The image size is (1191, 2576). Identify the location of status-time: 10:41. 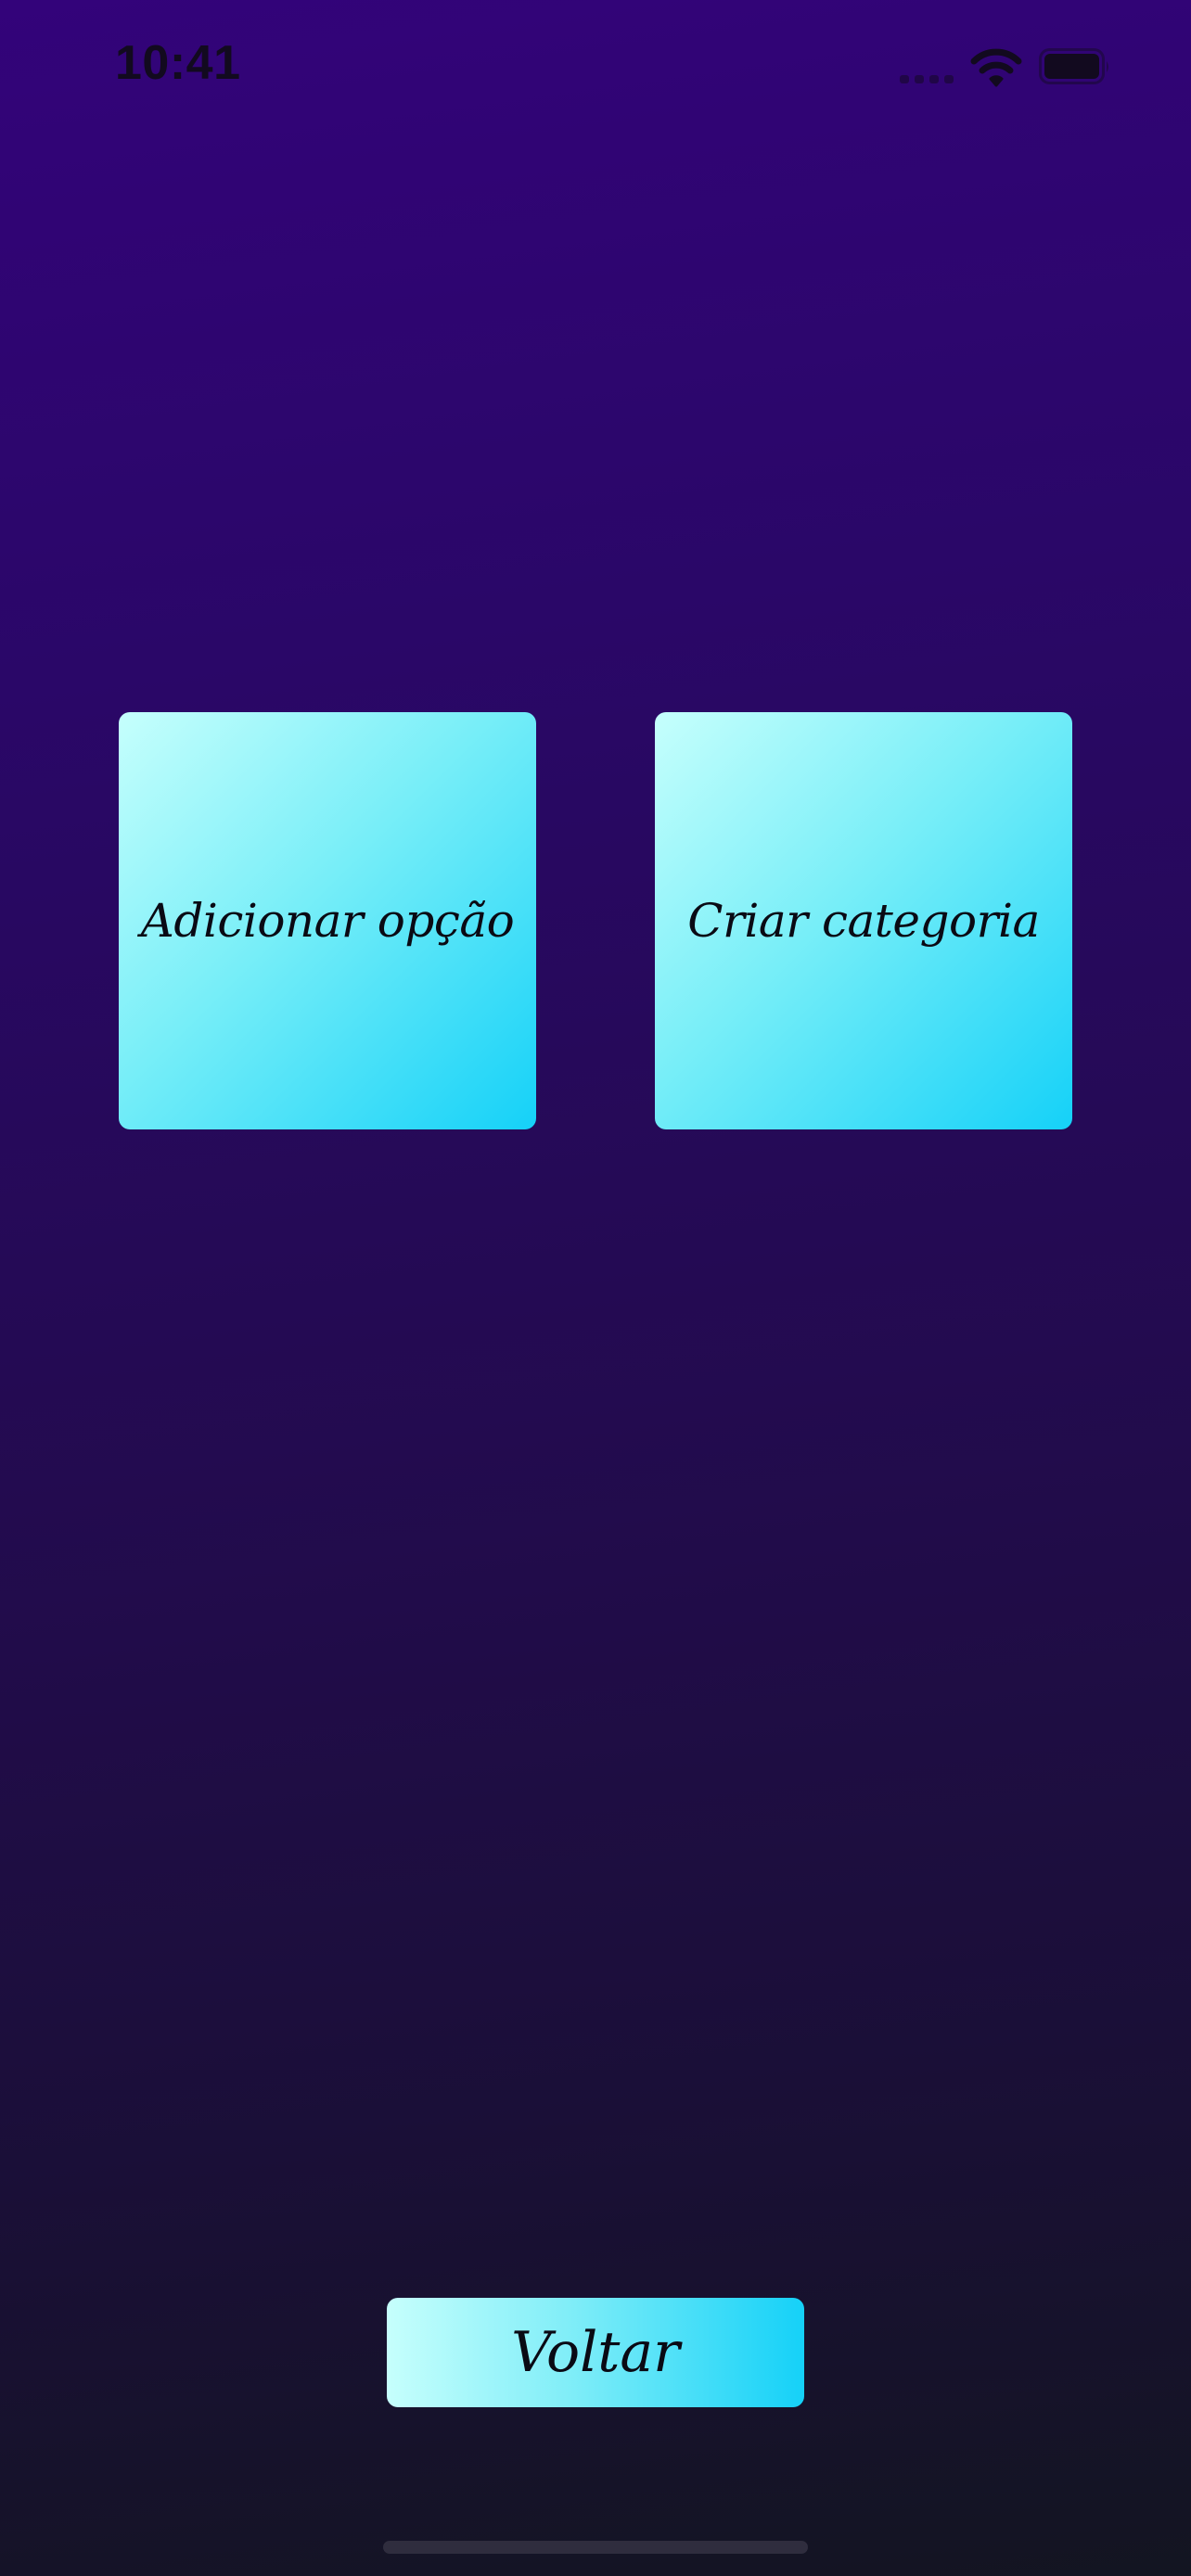
(178, 63).